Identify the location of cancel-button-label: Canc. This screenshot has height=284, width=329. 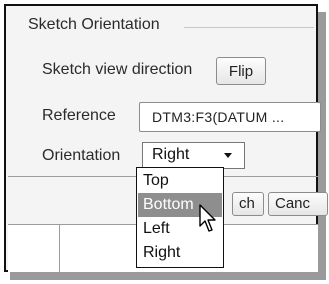
(293, 203).